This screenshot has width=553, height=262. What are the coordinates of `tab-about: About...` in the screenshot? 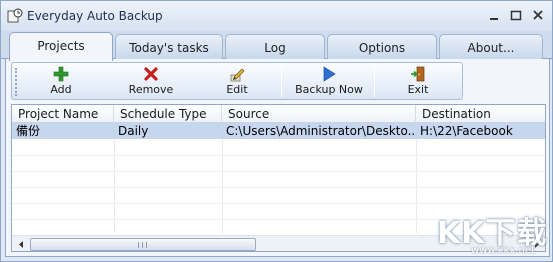 It's located at (491, 47).